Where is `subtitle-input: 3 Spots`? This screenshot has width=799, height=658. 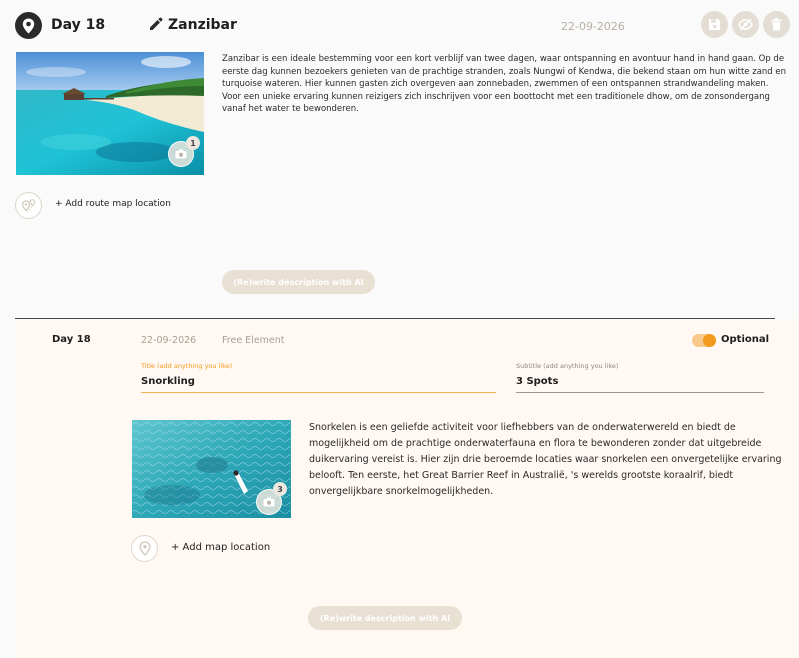
subtitle-input: 3 Spots is located at coordinates (537, 381).